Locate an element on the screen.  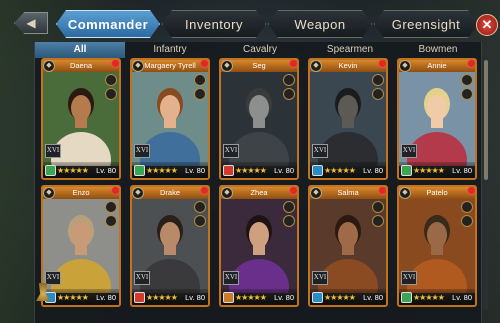
commander-card: Margaery Tyrell ◆ XVI ★★★★★ Lv. 80 is located at coordinates (170, 119).